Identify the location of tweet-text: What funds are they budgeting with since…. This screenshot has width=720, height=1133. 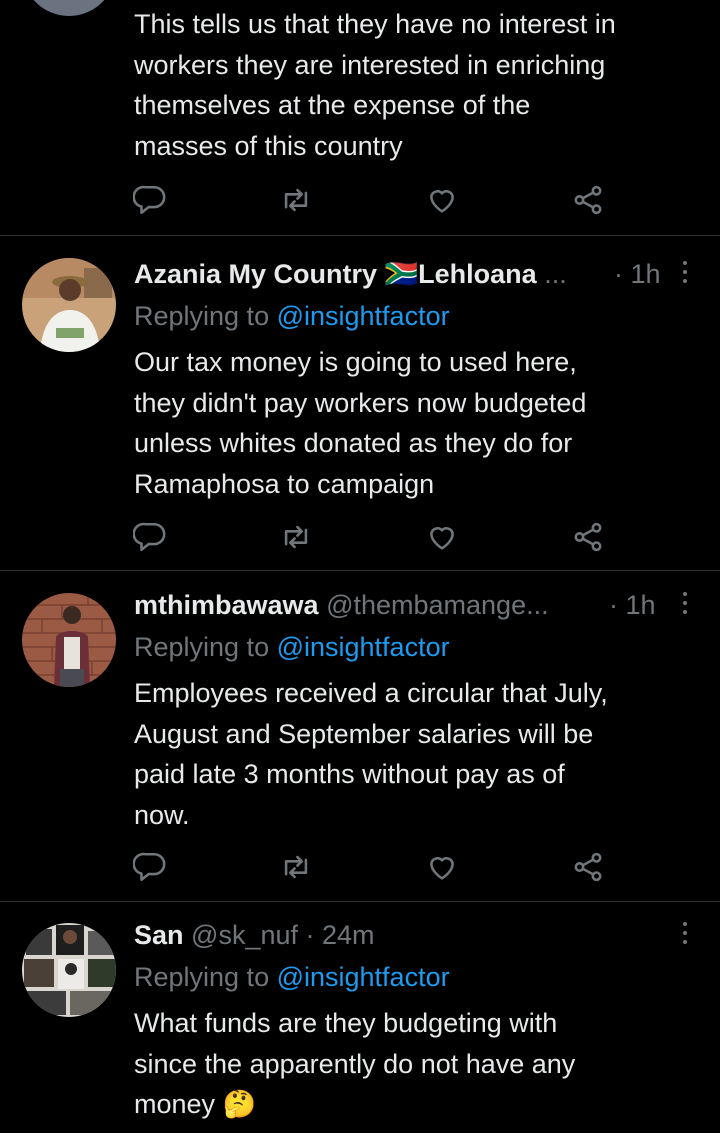
(414, 1064).